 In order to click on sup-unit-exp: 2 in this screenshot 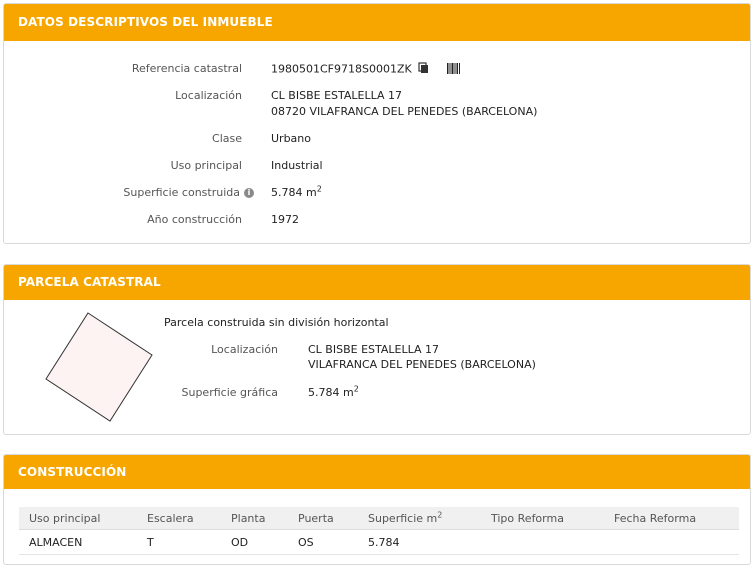, I will do `click(319, 189)`.